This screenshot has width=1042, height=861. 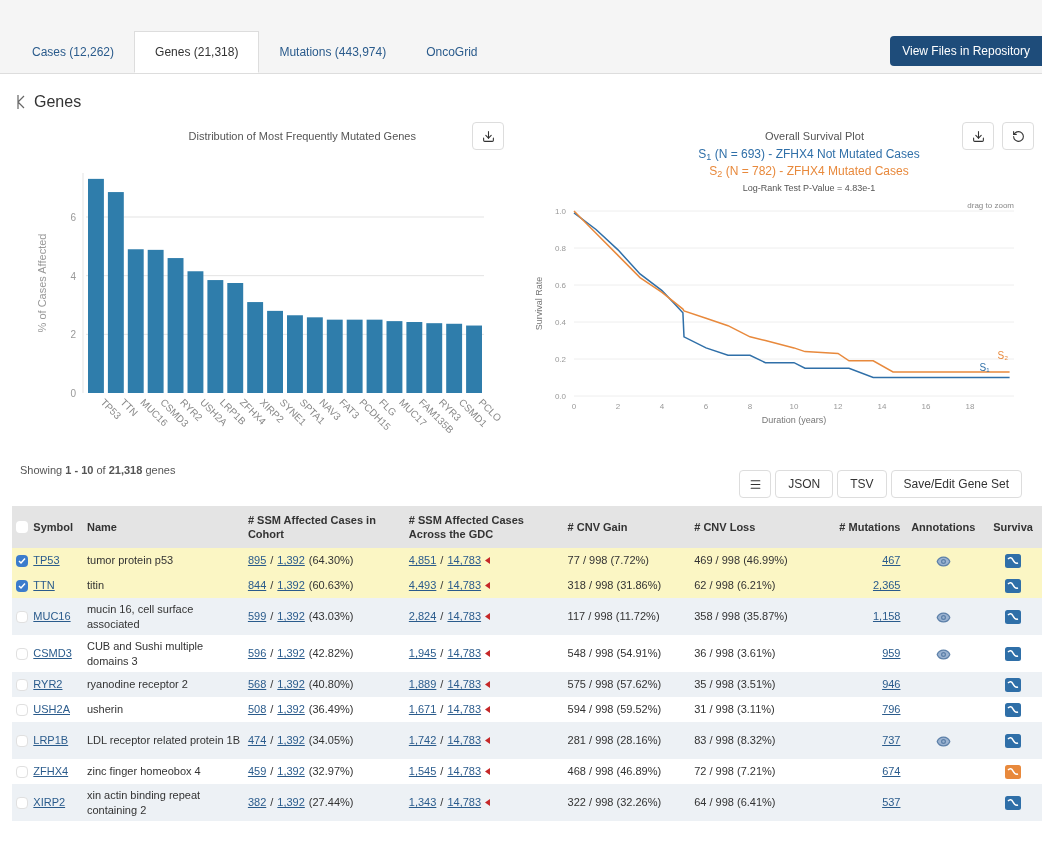 What do you see at coordinates (758, 527) in the screenshot?
I see `column-header: # CNV Loss` at bounding box center [758, 527].